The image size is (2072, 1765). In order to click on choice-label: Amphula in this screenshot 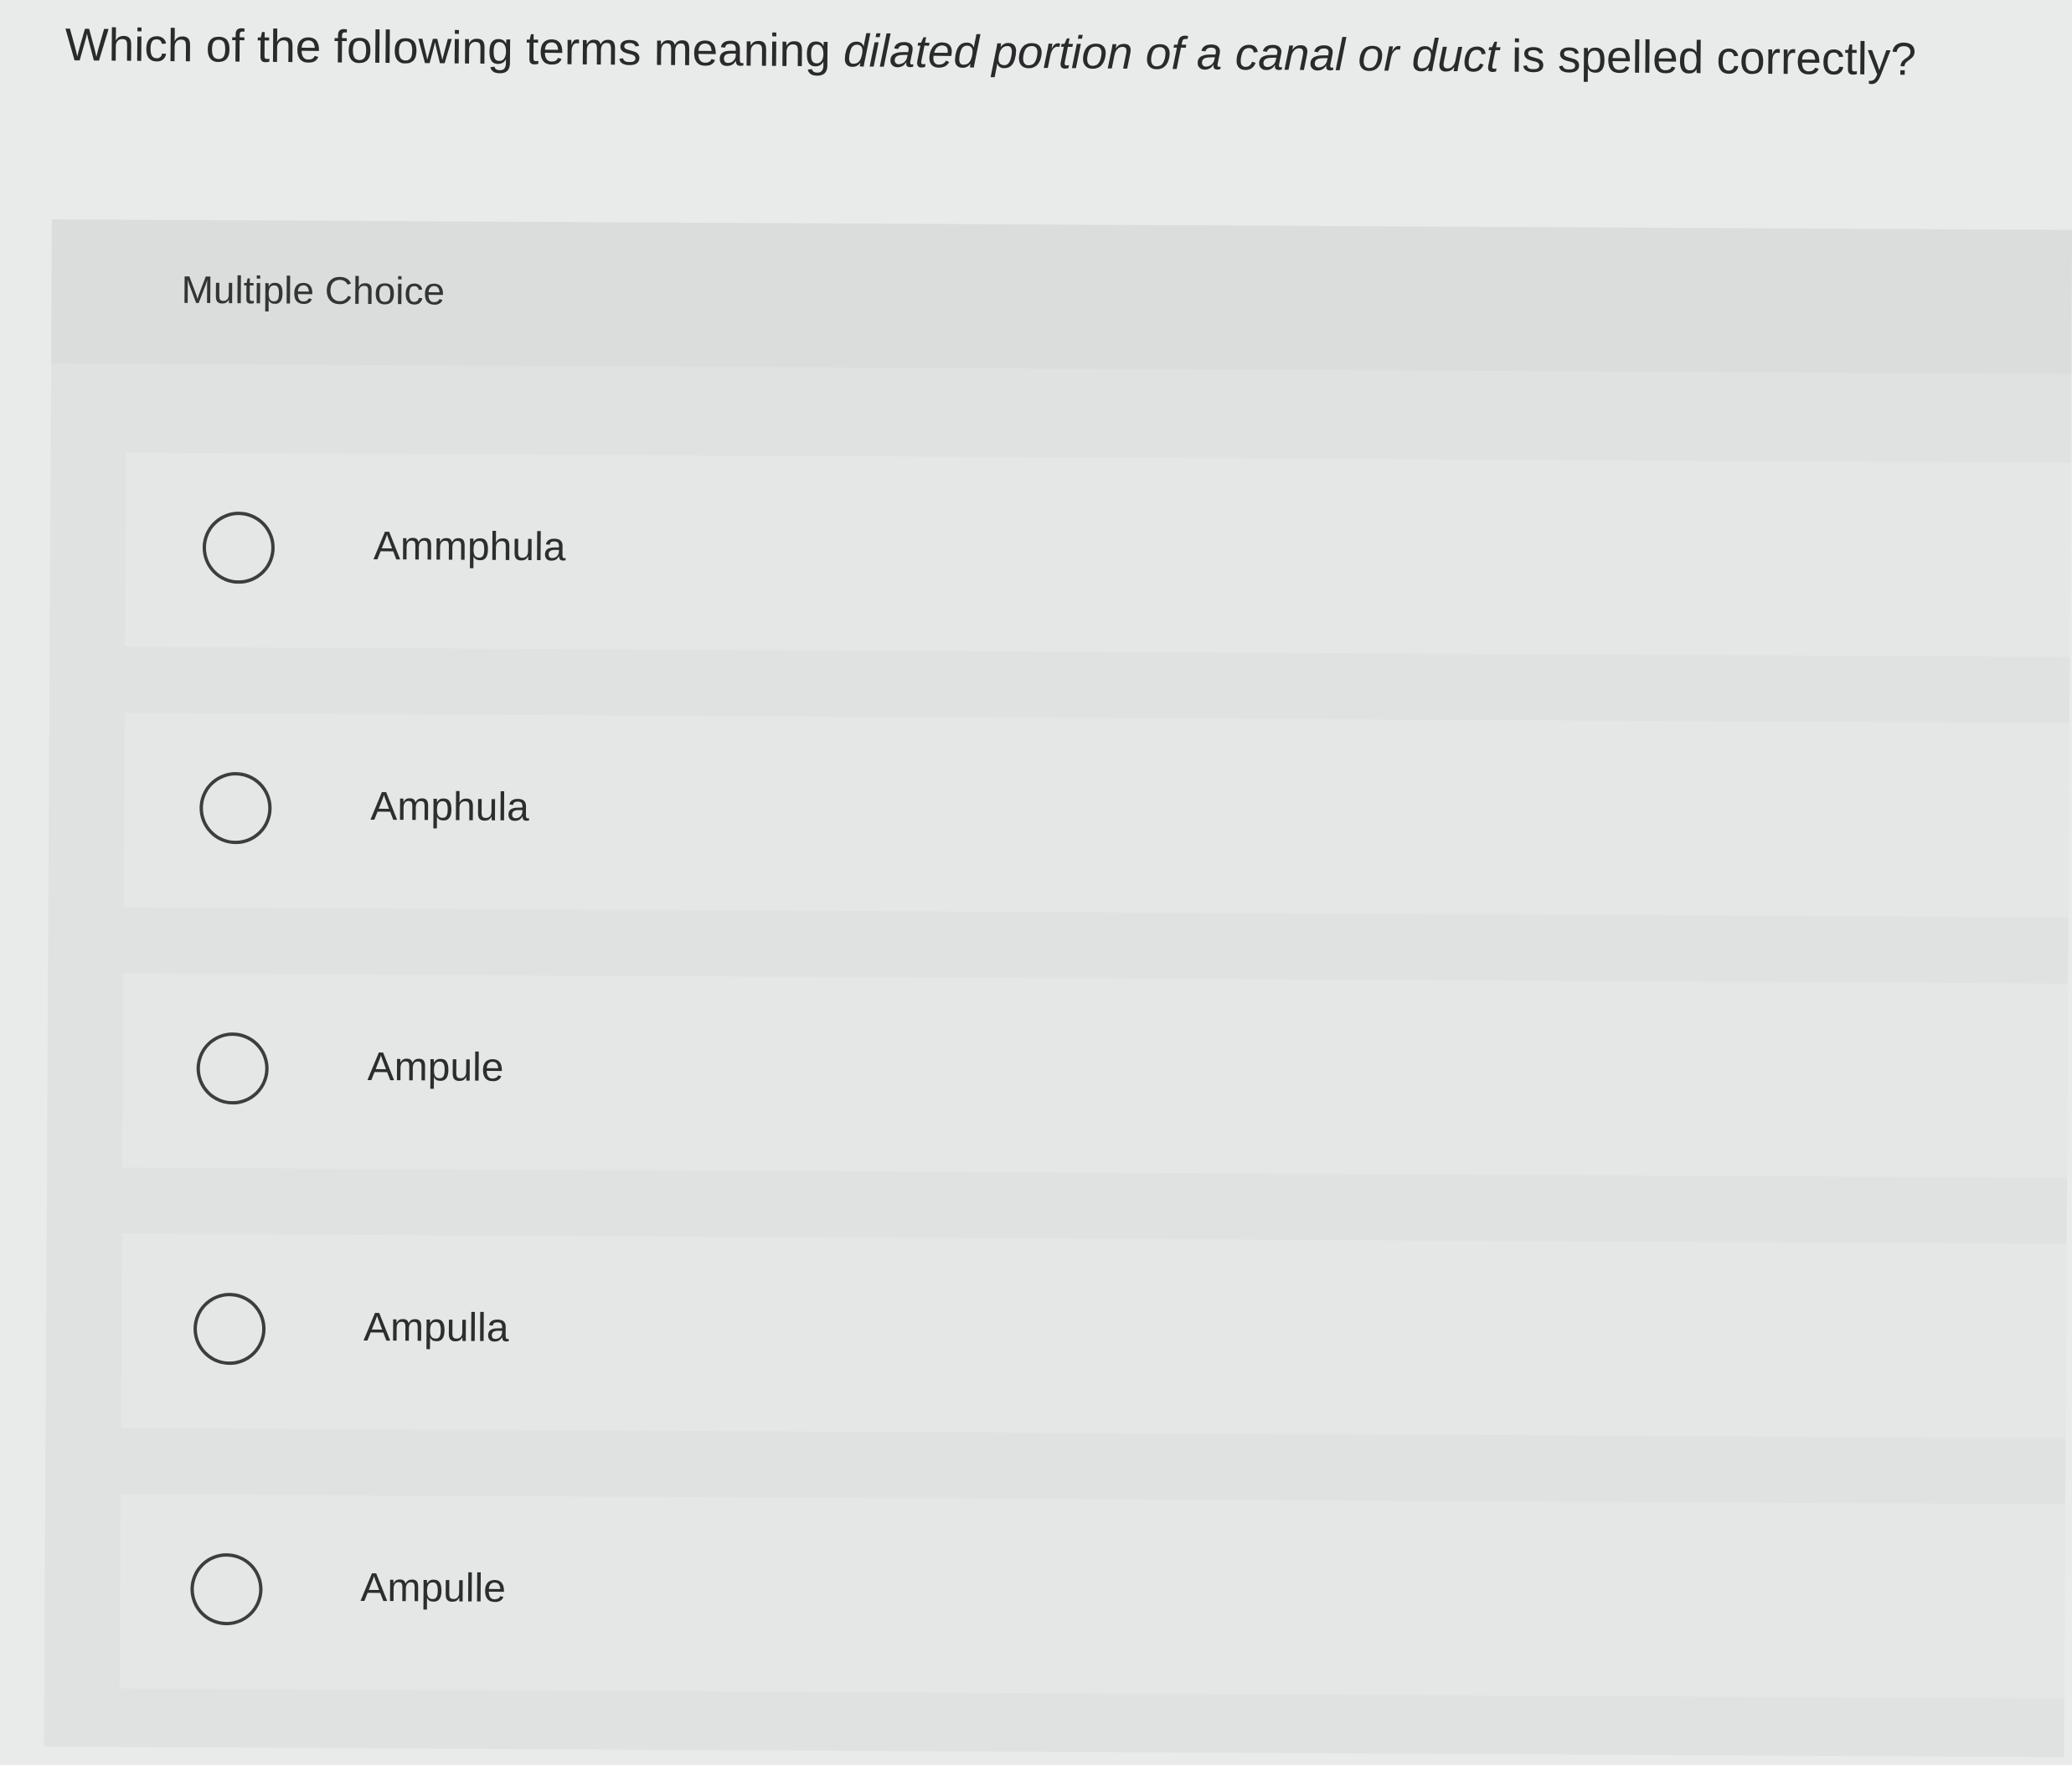, I will do `click(449, 807)`.